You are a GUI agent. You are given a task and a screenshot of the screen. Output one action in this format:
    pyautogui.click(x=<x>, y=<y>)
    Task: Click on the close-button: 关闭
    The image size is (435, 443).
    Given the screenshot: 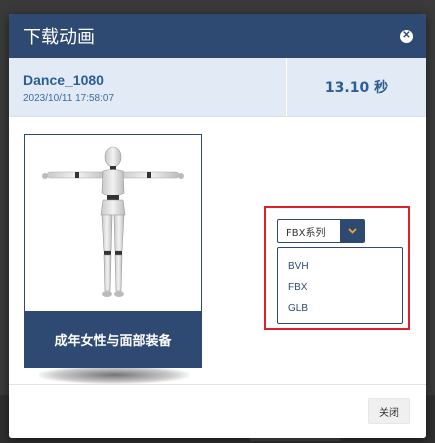 What is the action you would take?
    pyautogui.click(x=389, y=411)
    